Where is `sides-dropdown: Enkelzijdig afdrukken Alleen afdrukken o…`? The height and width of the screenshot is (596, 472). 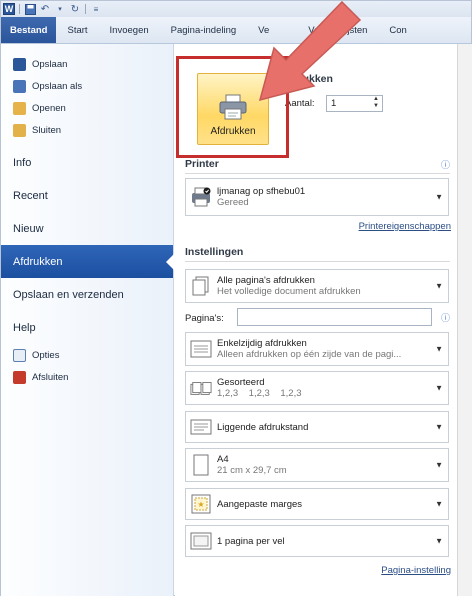
sides-dropdown: Enkelzijdig afdrukken Alleen afdrukken o… is located at coordinates (317, 349).